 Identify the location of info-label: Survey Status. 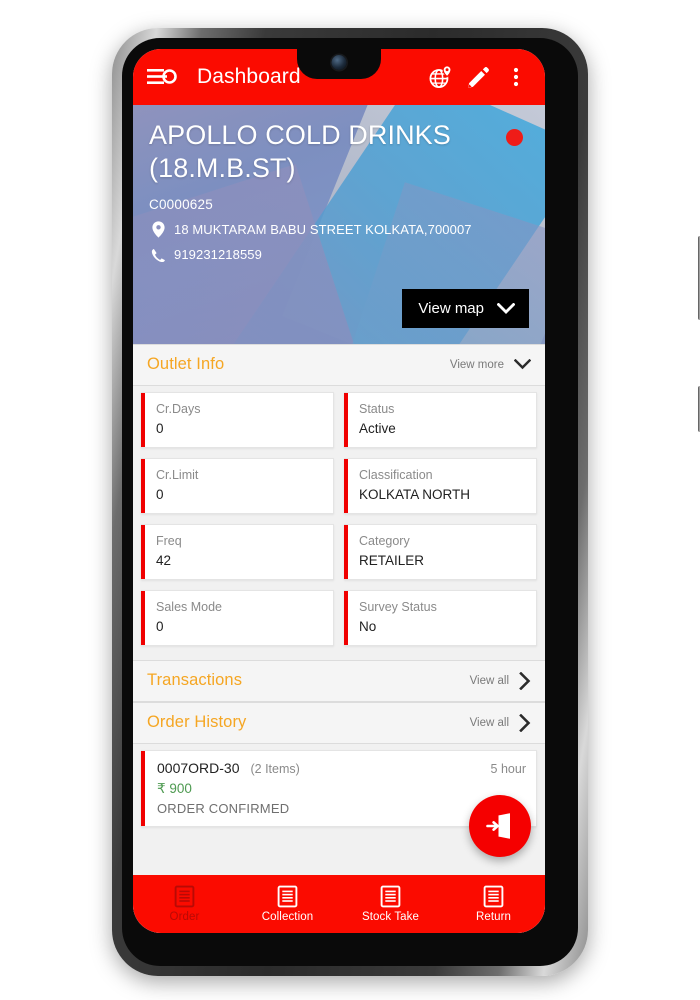
(398, 607).